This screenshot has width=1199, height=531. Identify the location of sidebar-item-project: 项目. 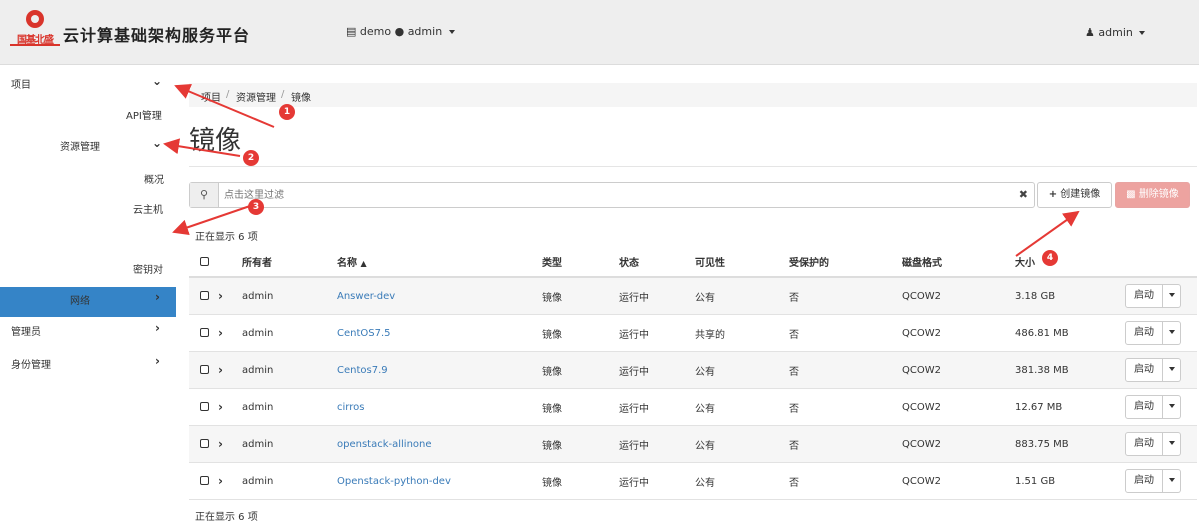
(21, 83).